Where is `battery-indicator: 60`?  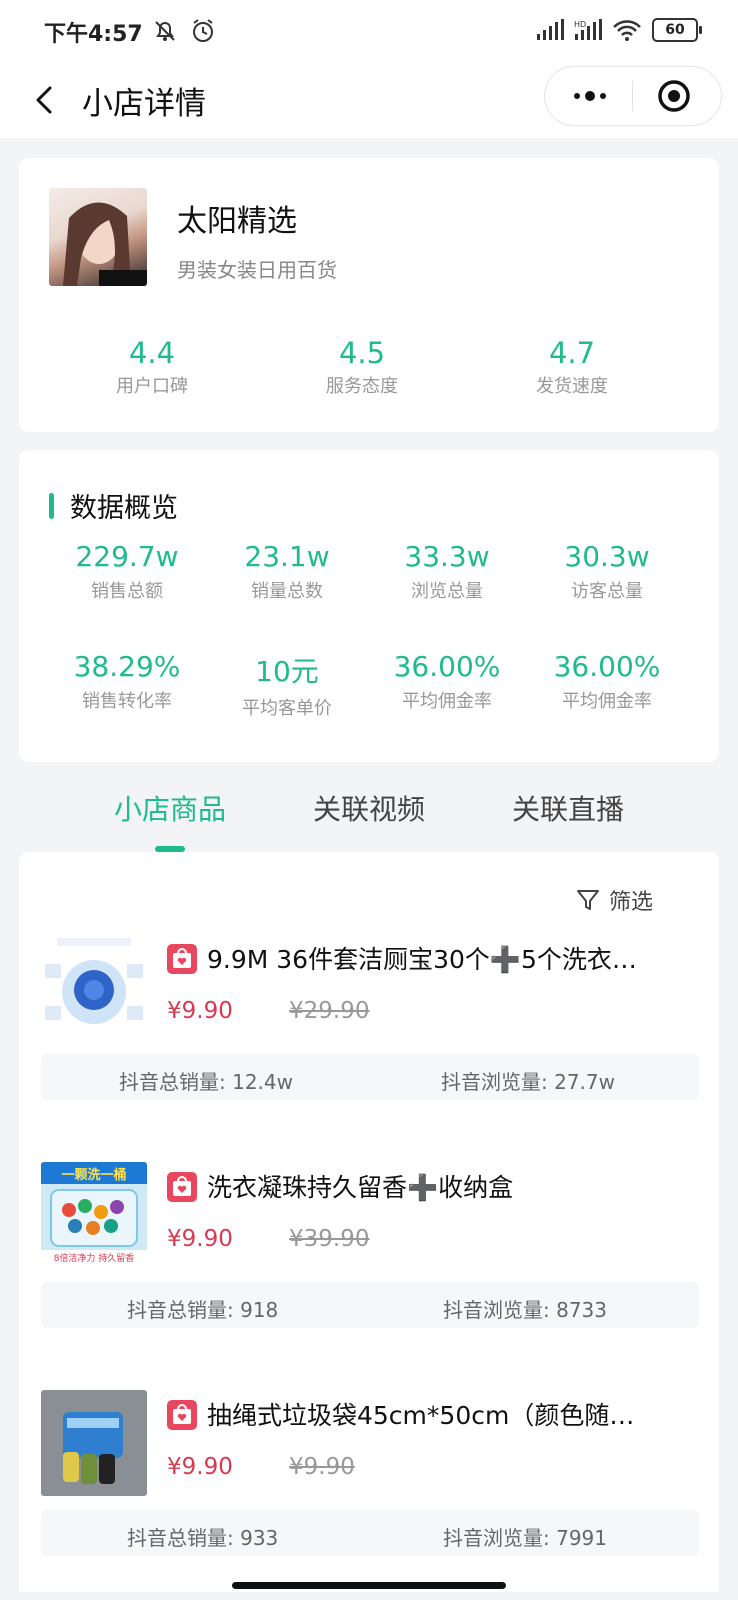
battery-indicator: 60 is located at coordinates (677, 30).